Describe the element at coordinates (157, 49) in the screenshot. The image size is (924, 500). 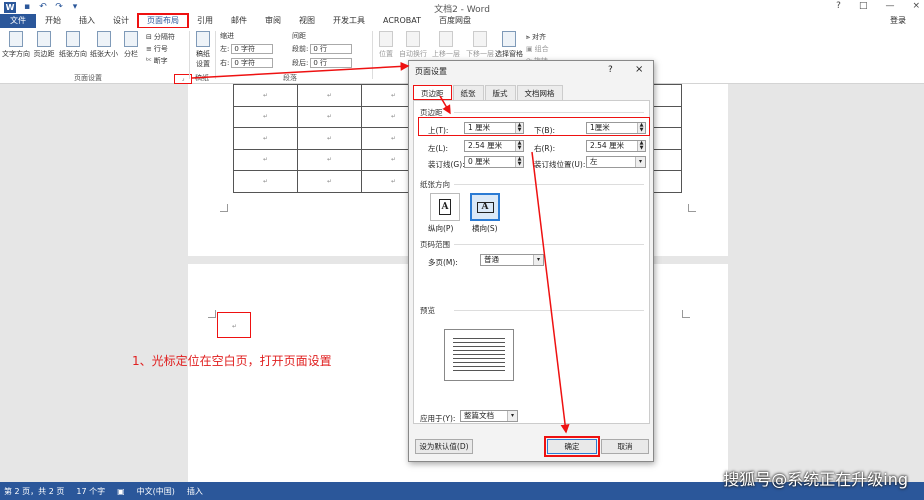
I see `line-numbers-button: ≡ 行号` at that location.